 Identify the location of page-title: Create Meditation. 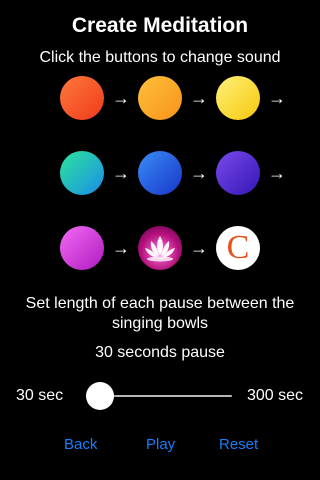
(160, 25).